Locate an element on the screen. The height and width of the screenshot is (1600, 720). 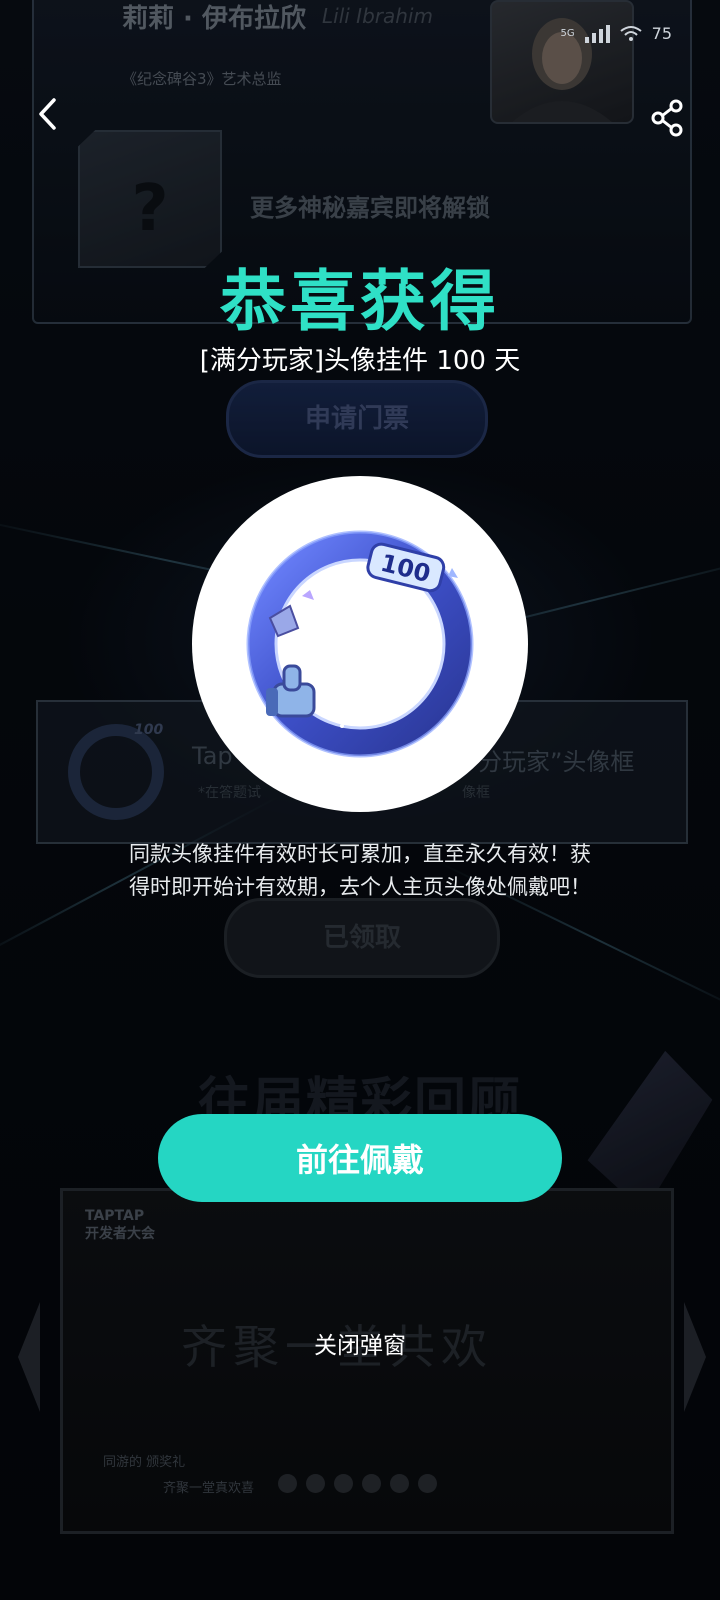
wifi-icon is located at coordinates (631, 33).